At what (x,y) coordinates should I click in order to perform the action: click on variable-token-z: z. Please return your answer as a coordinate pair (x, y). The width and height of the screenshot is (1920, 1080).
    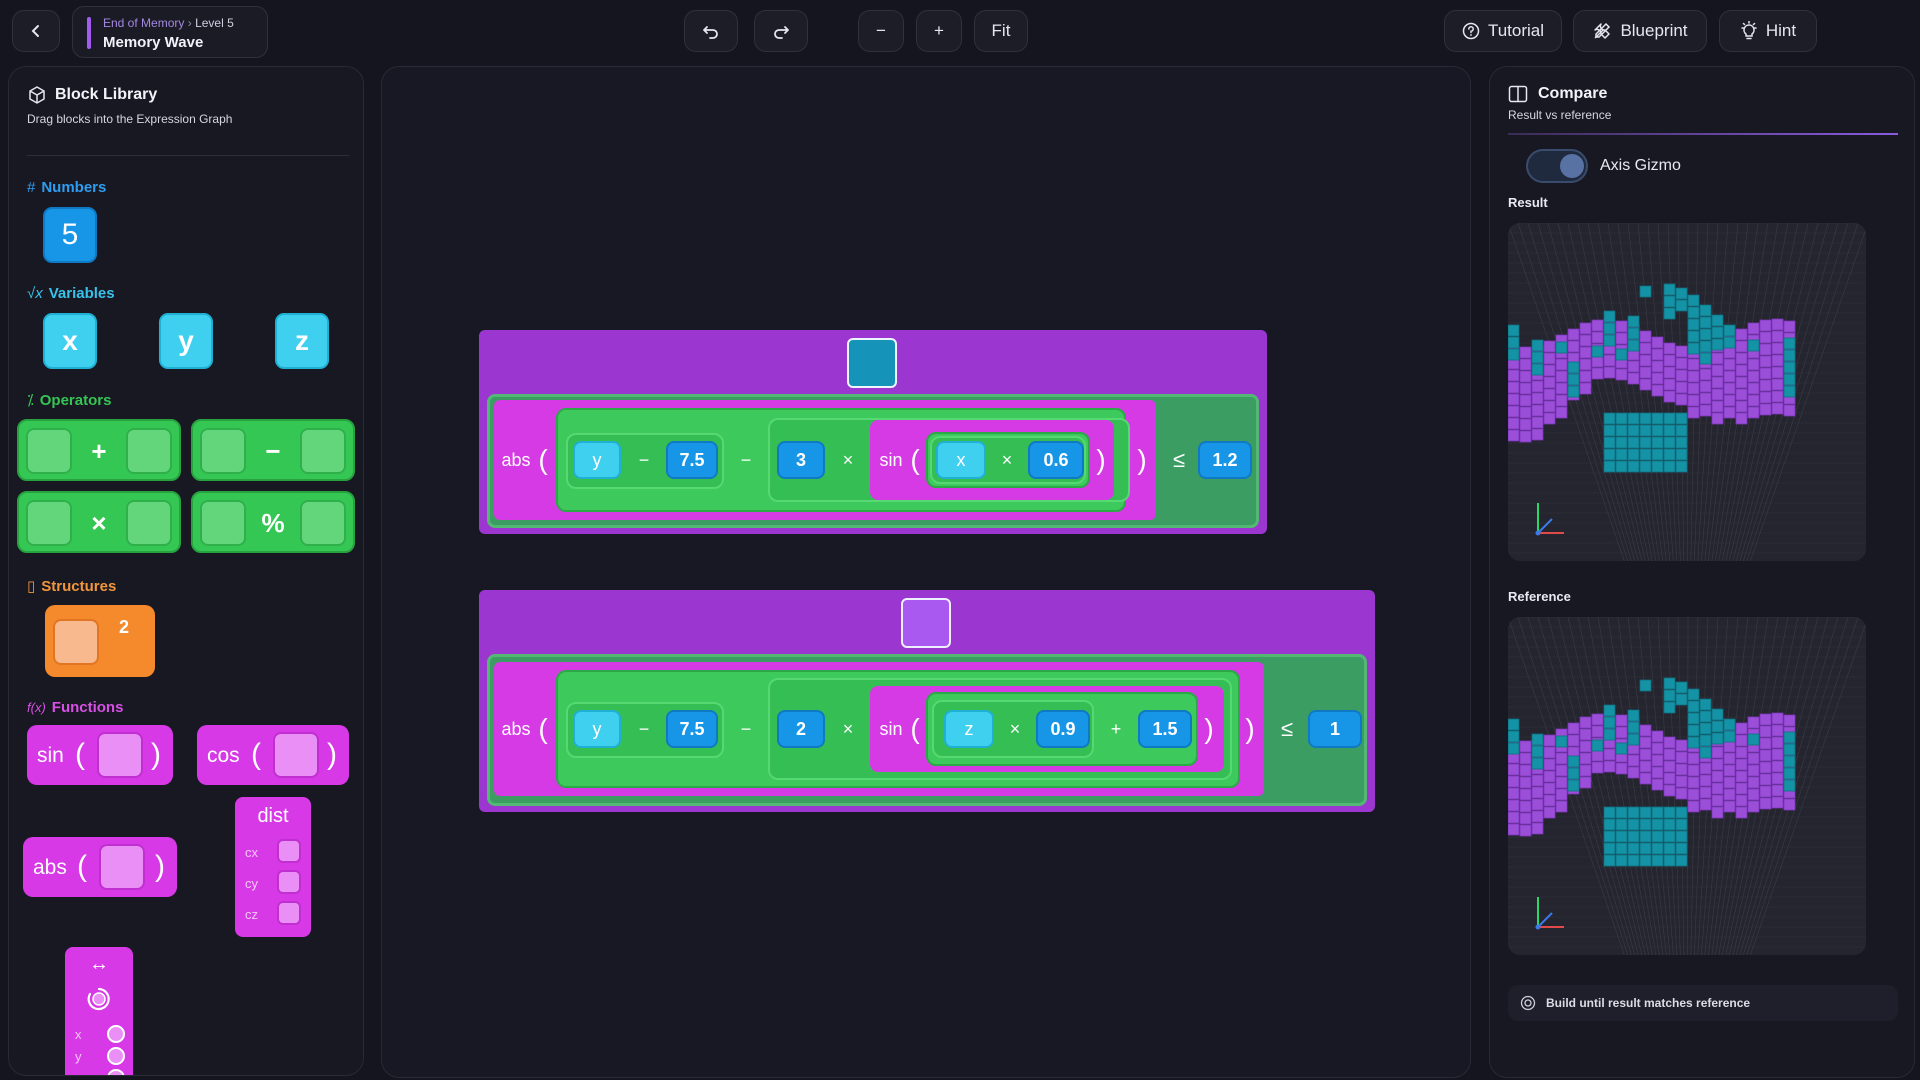
    Looking at the image, I should click on (969, 729).